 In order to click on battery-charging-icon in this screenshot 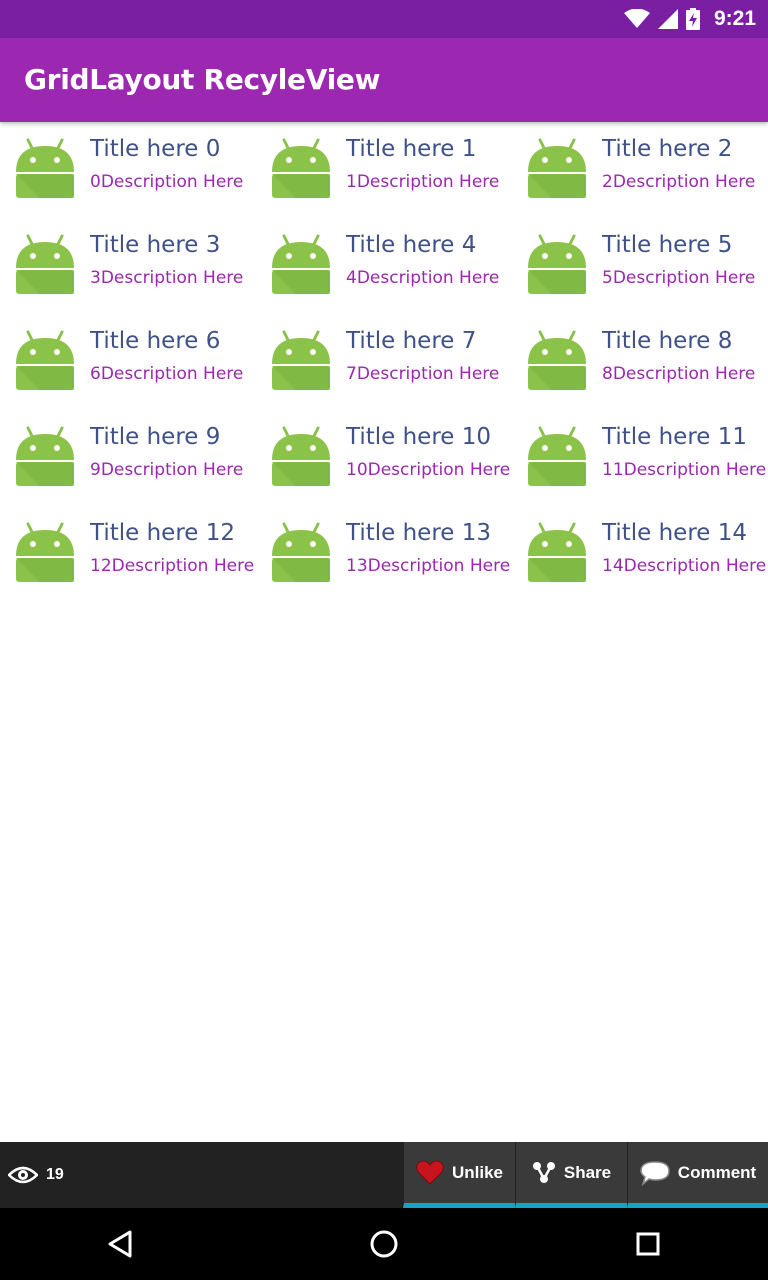, I will do `click(692, 19)`.